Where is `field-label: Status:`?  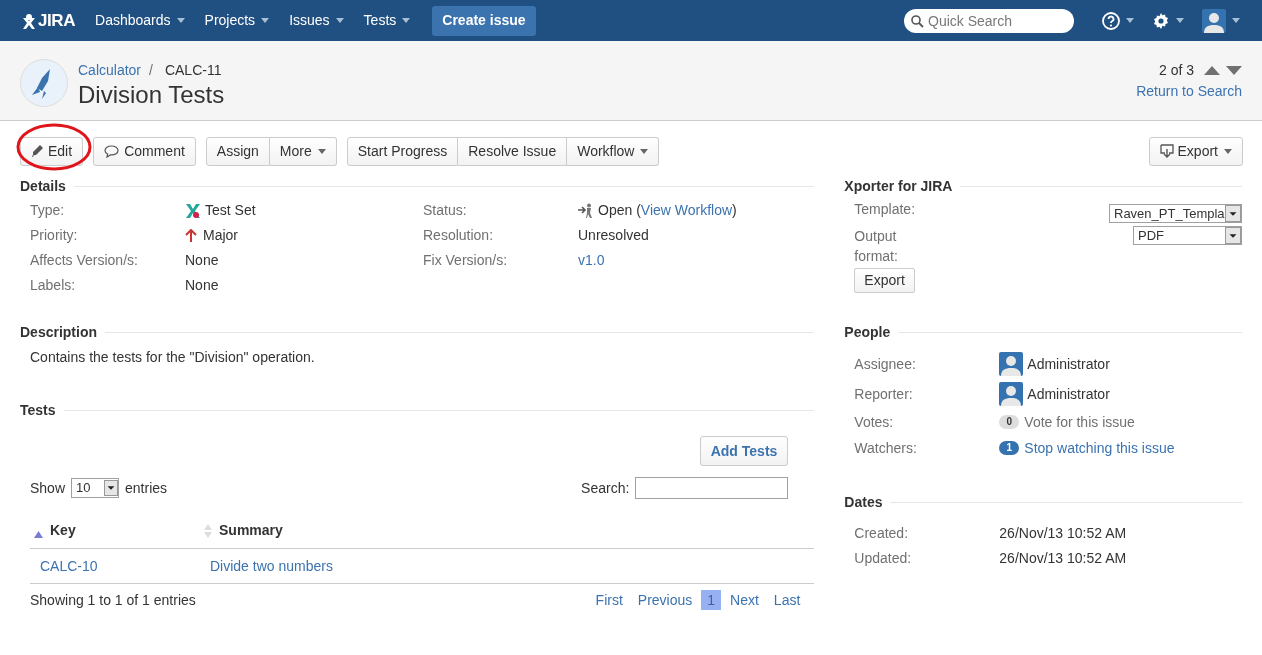 field-label: Status: is located at coordinates (445, 210).